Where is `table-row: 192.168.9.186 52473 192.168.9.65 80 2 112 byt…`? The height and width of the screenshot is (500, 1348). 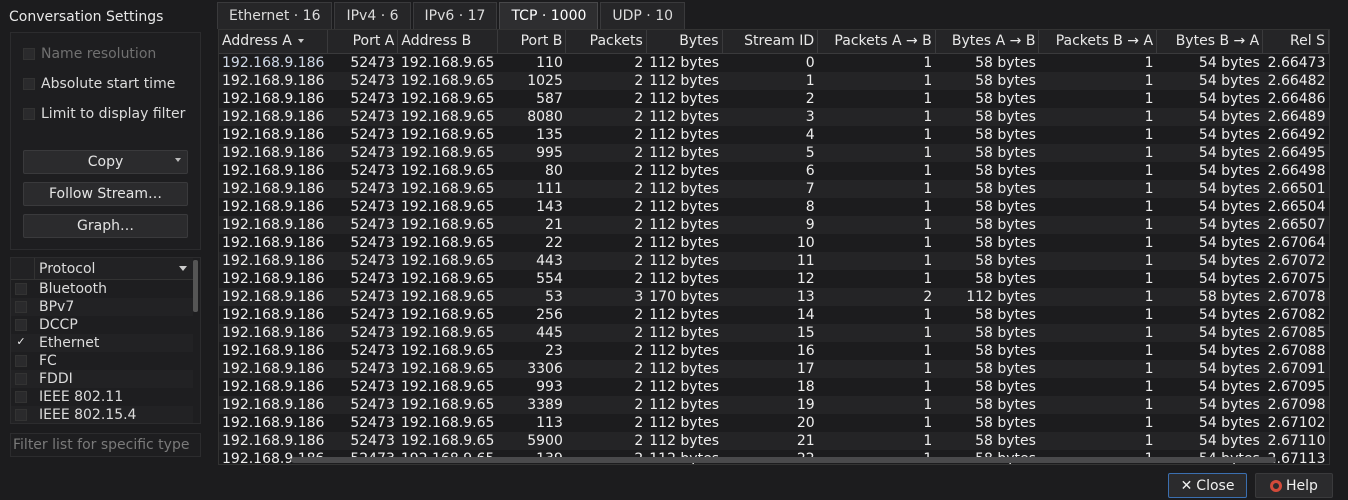 table-row: 192.168.9.186 52473 192.168.9.65 80 2 112 byt… is located at coordinates (774, 171).